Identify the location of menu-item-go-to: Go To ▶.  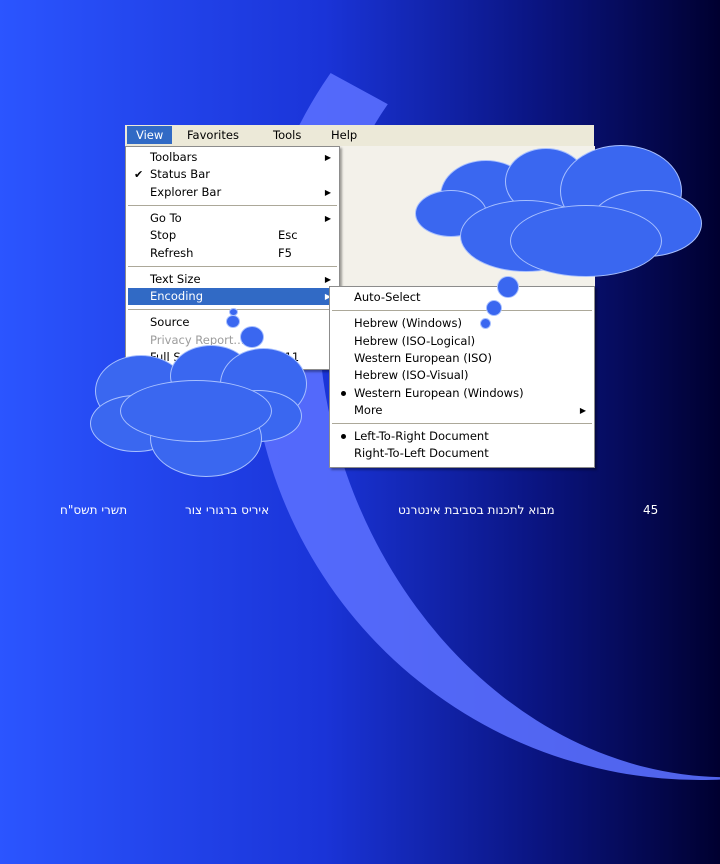
(232, 218).